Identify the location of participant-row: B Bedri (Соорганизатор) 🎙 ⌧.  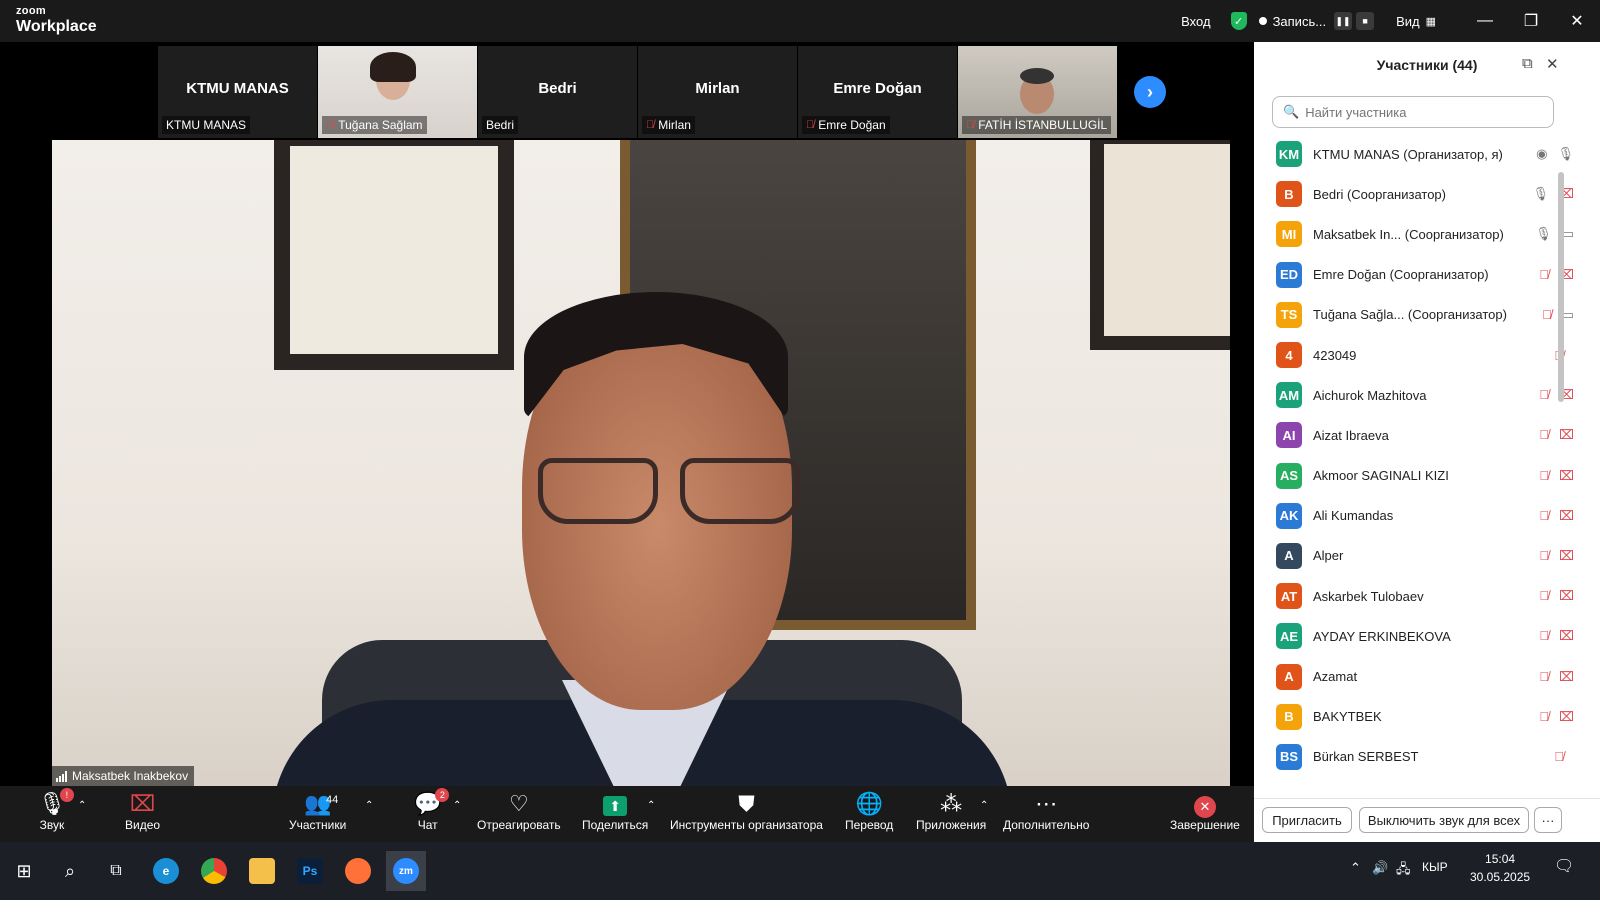
(1419, 194).